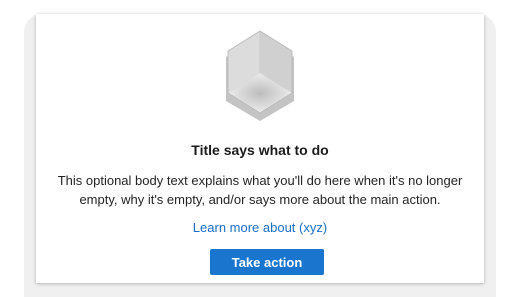 The width and height of the screenshot is (520, 297). I want to click on take-action-button: Take action, so click(267, 262).